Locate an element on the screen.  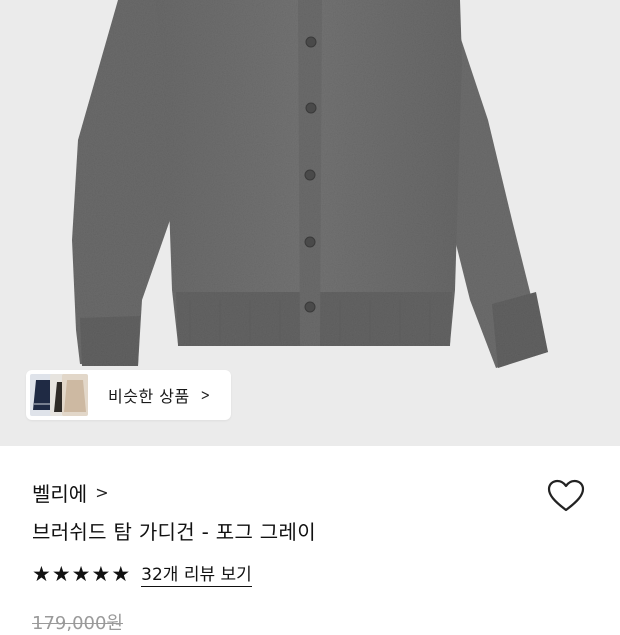
rating-stars: ★ ★ ★ ★ ★ is located at coordinates (81, 574).